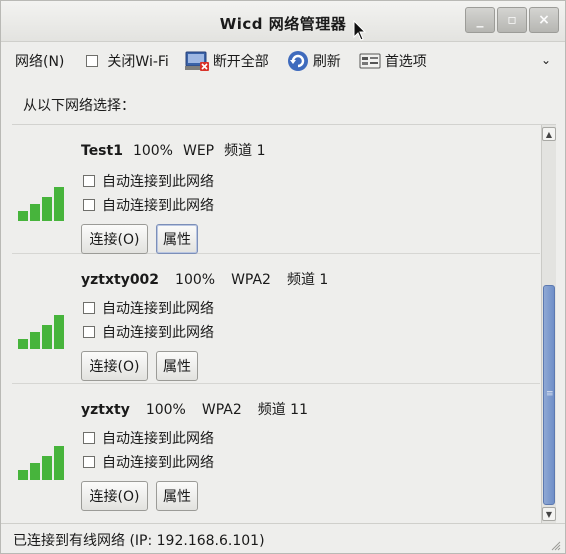 This screenshot has width=566, height=554. What do you see at coordinates (546, 60) in the screenshot?
I see `toolbar-overflow-chevron-icon: ⌄` at bounding box center [546, 60].